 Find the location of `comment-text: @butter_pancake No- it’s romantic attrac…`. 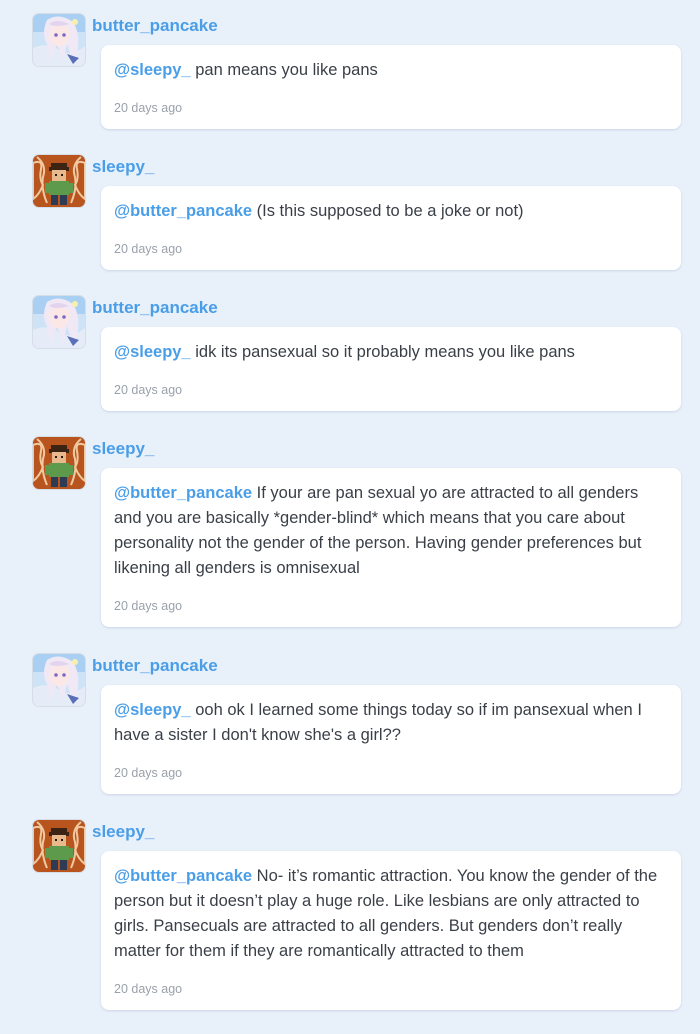

comment-text: @butter_pancake No- it’s romantic attrac… is located at coordinates (391, 914).